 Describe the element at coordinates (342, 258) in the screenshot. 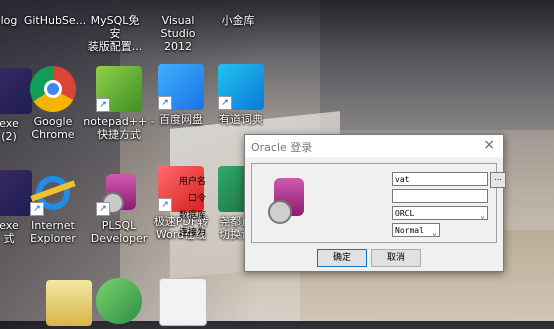

I see `ok-button: 确定` at that location.